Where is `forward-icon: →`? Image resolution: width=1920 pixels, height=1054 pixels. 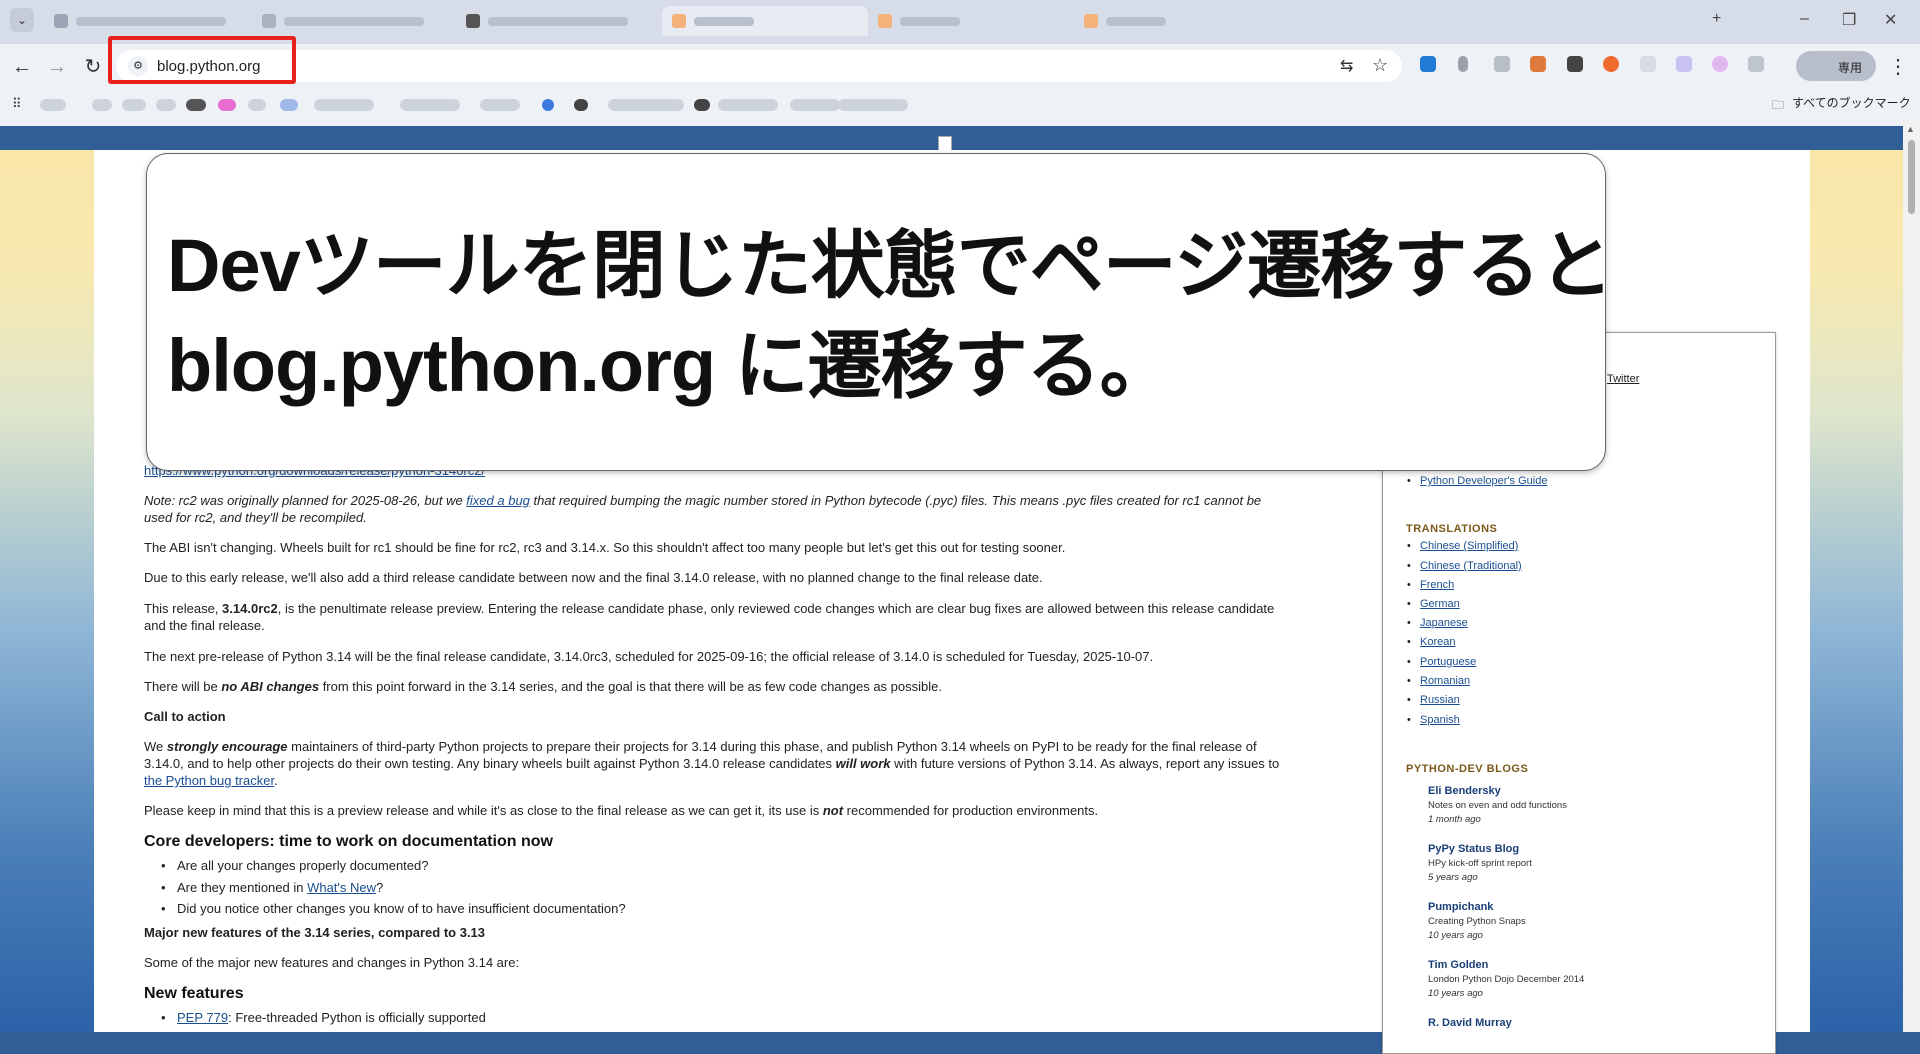 forward-icon: → is located at coordinates (57, 67).